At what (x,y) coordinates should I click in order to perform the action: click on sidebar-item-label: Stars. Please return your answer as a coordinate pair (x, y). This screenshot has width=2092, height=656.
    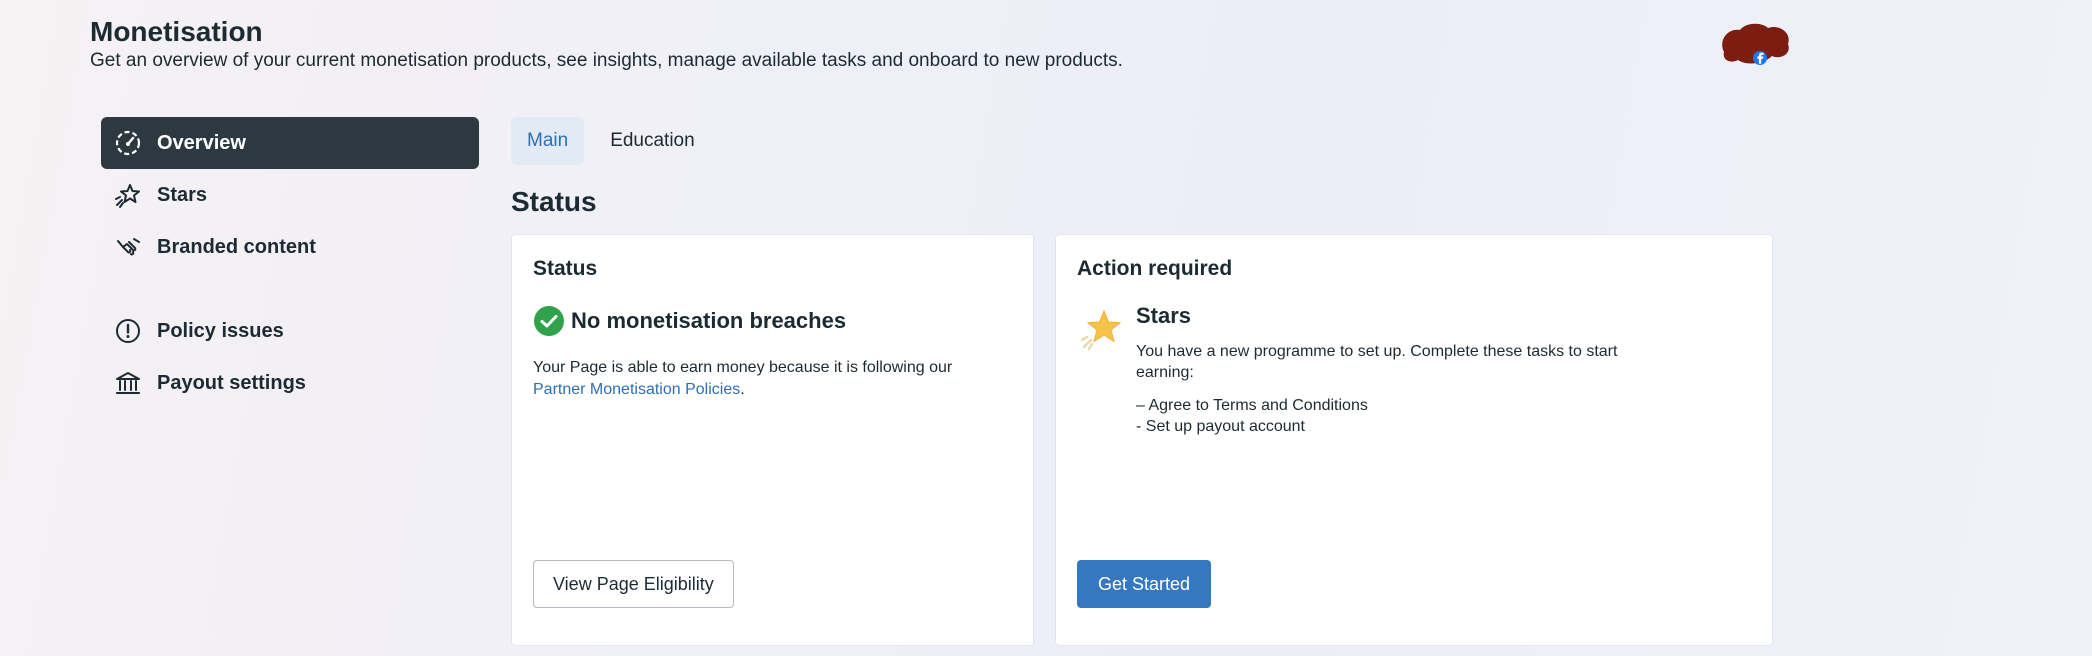
    Looking at the image, I should click on (182, 194).